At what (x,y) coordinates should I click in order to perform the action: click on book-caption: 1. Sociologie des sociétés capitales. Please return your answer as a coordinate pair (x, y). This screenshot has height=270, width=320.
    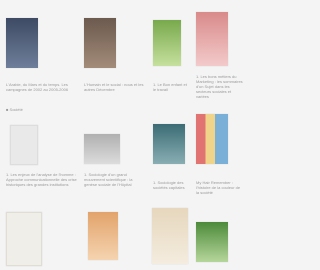
    Looking at the image, I should click on (171, 185).